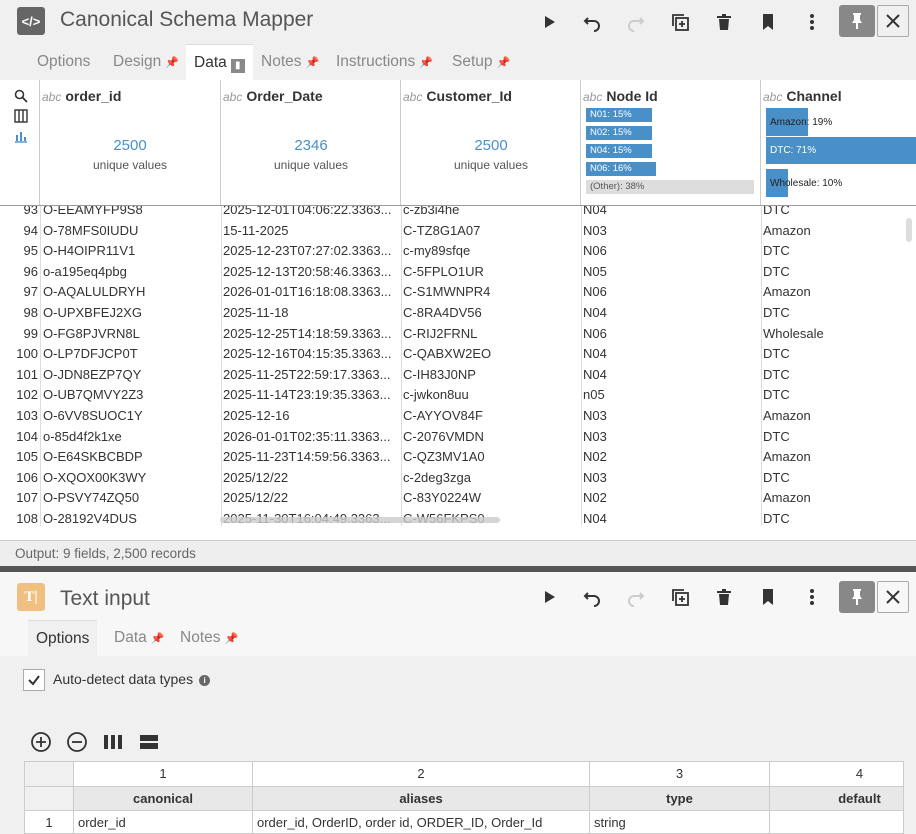 This screenshot has width=916, height=834. What do you see at coordinates (30, 251) in the screenshot?
I see `row-index: 95` at bounding box center [30, 251].